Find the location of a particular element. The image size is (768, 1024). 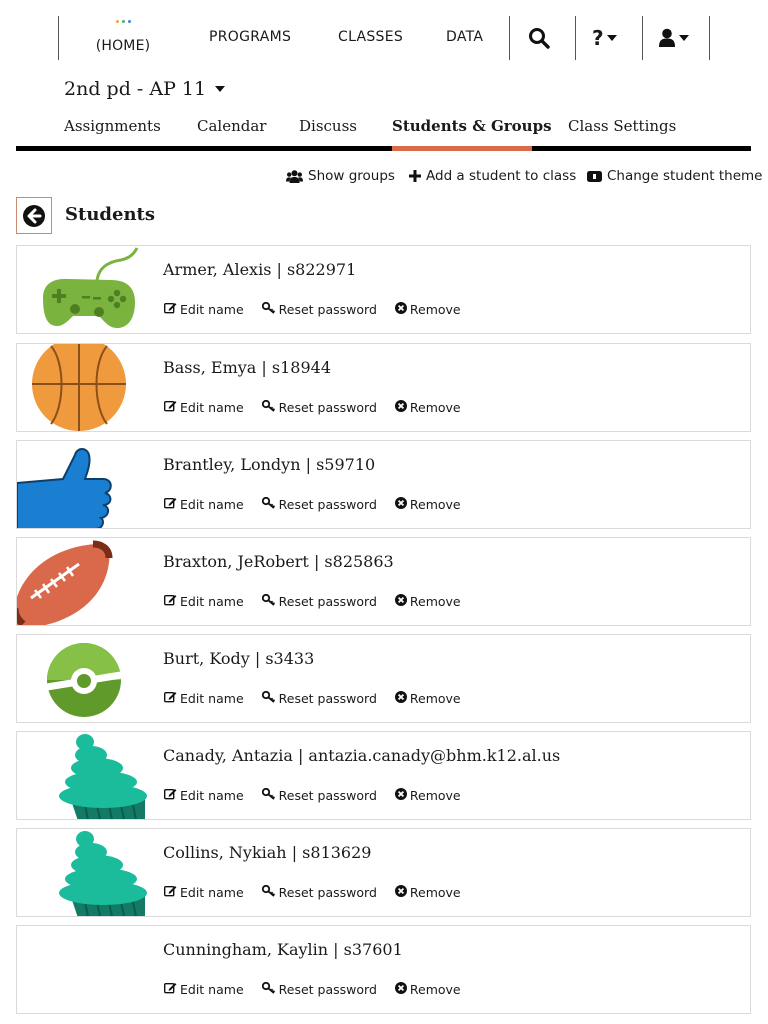

basketball-icon is located at coordinates (84, 387).